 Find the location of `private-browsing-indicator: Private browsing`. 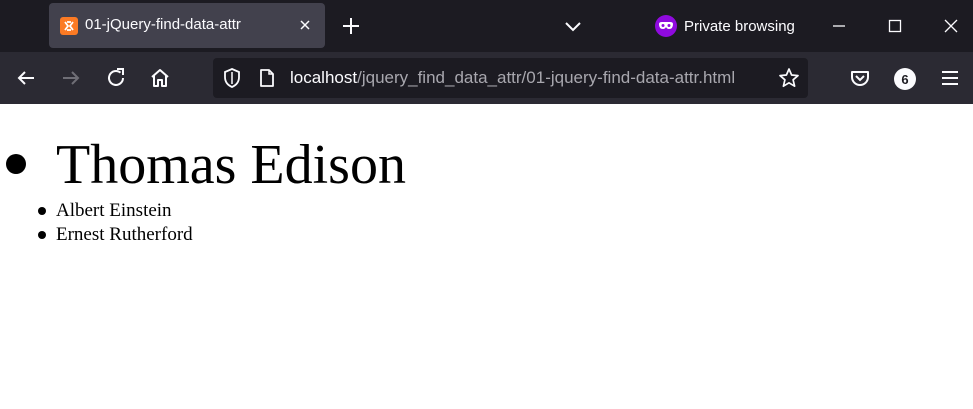

private-browsing-indicator: Private browsing is located at coordinates (725, 26).